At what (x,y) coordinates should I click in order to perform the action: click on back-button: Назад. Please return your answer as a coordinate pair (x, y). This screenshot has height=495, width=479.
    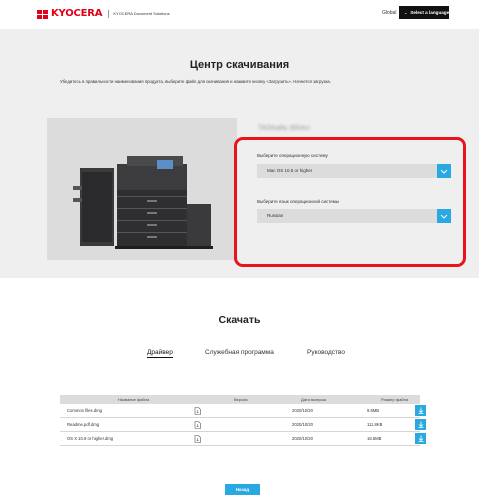
    Looking at the image, I should click on (242, 489).